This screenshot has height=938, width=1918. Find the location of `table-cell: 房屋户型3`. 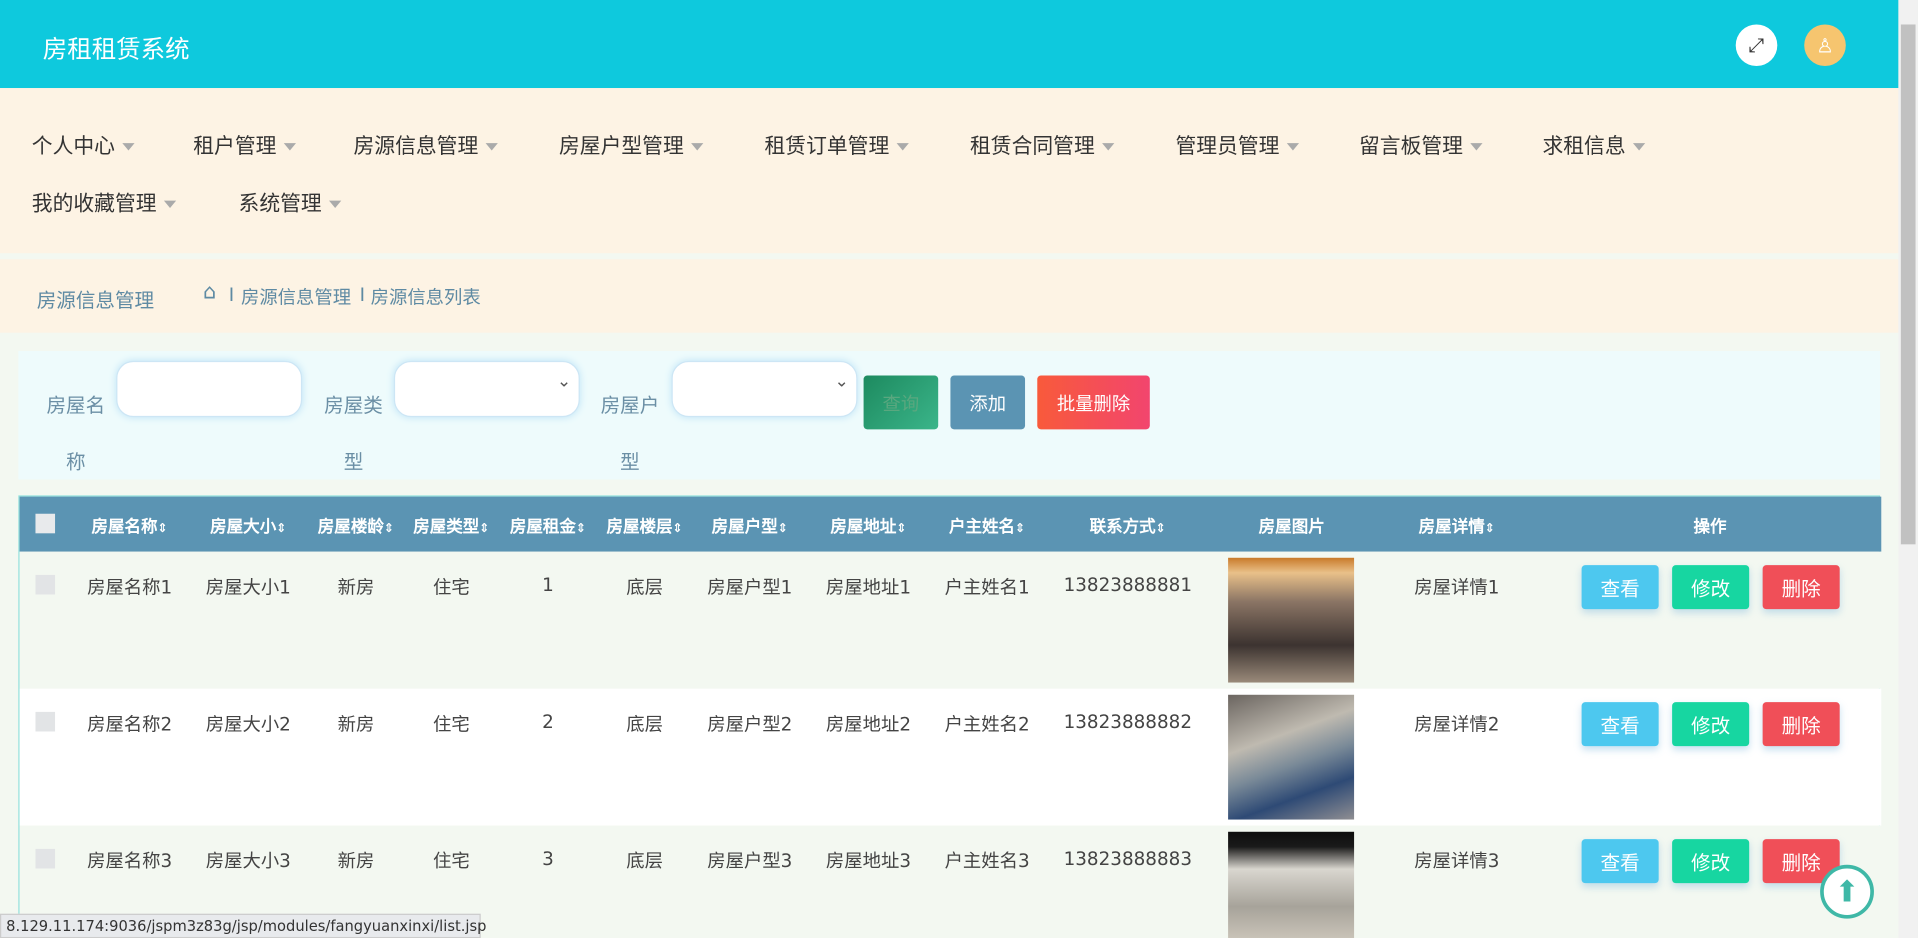

table-cell: 房屋户型3 is located at coordinates (750, 861).